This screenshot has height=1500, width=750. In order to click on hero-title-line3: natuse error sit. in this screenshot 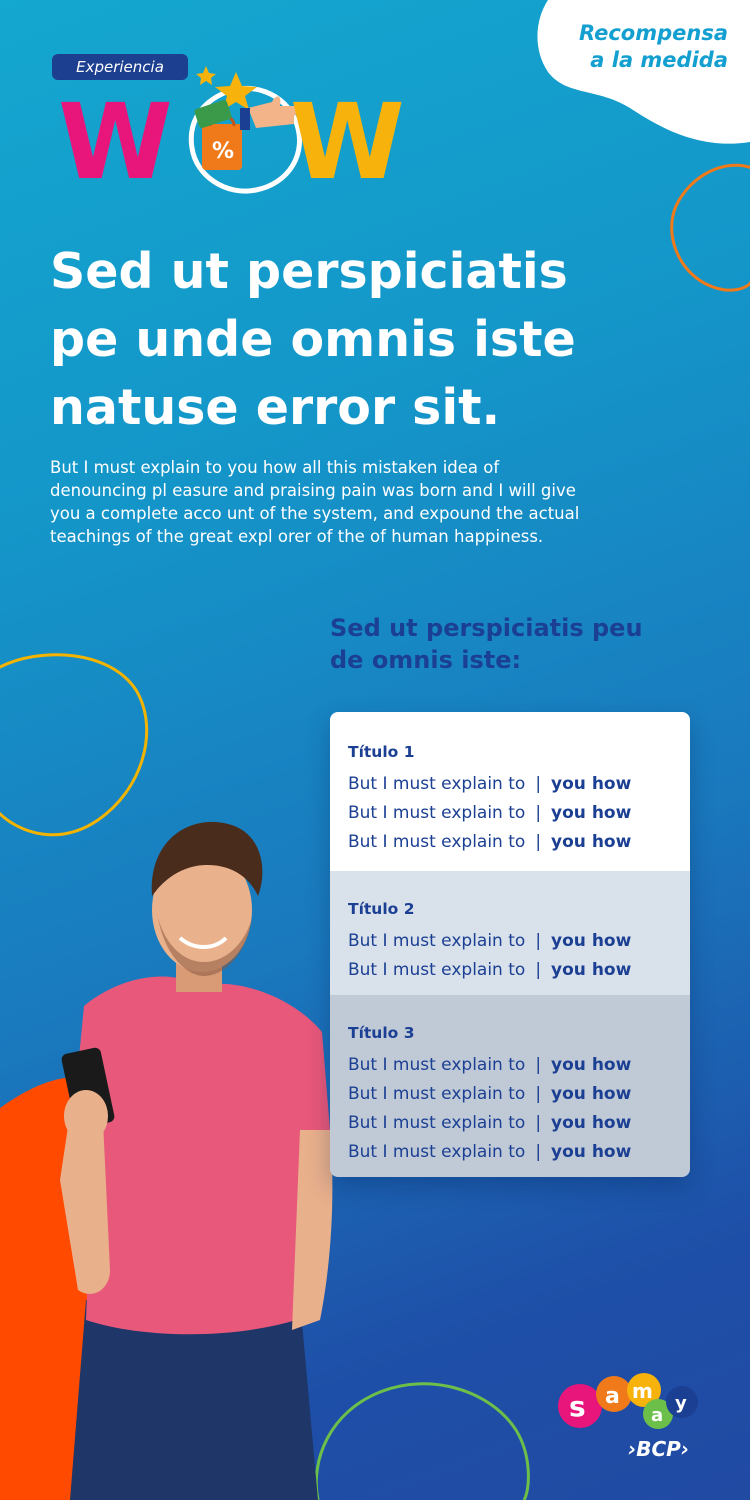, I will do `click(275, 407)`.